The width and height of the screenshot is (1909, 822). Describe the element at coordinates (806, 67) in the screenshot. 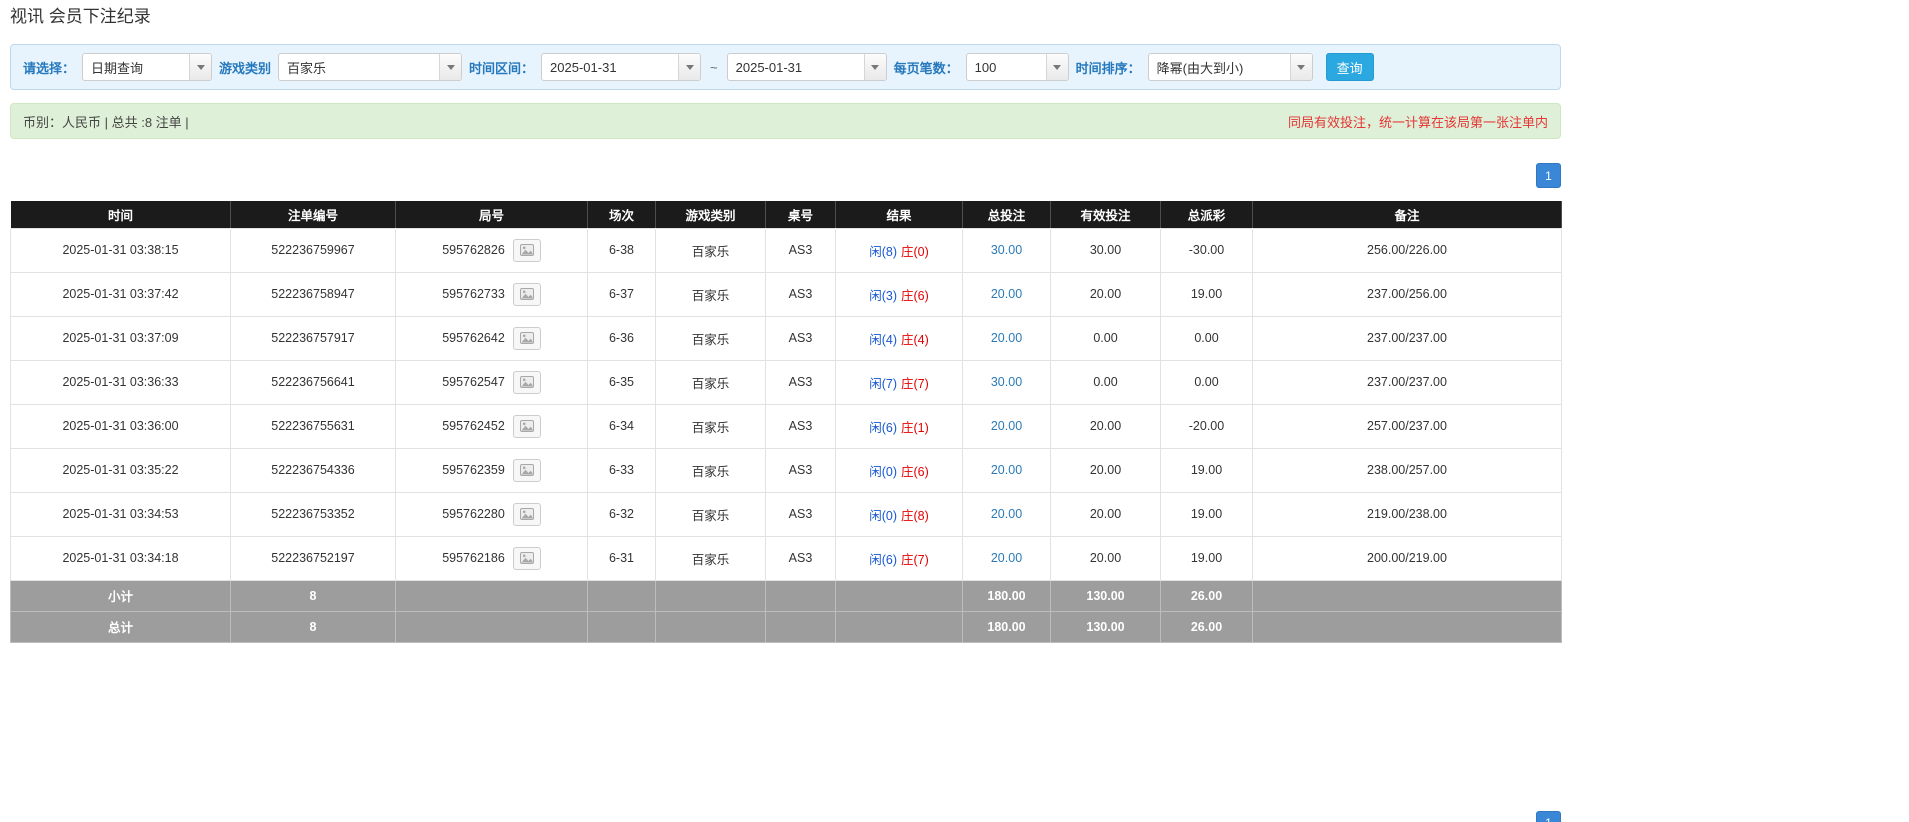

I see `date-to-picker: 2025-01-31` at that location.